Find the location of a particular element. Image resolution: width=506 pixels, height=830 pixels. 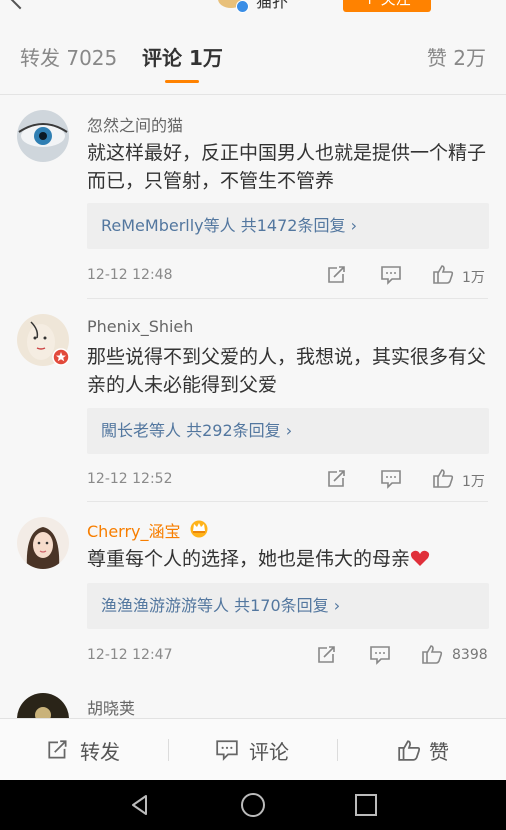

comment-time: 12-12 12:52 is located at coordinates (130, 479).